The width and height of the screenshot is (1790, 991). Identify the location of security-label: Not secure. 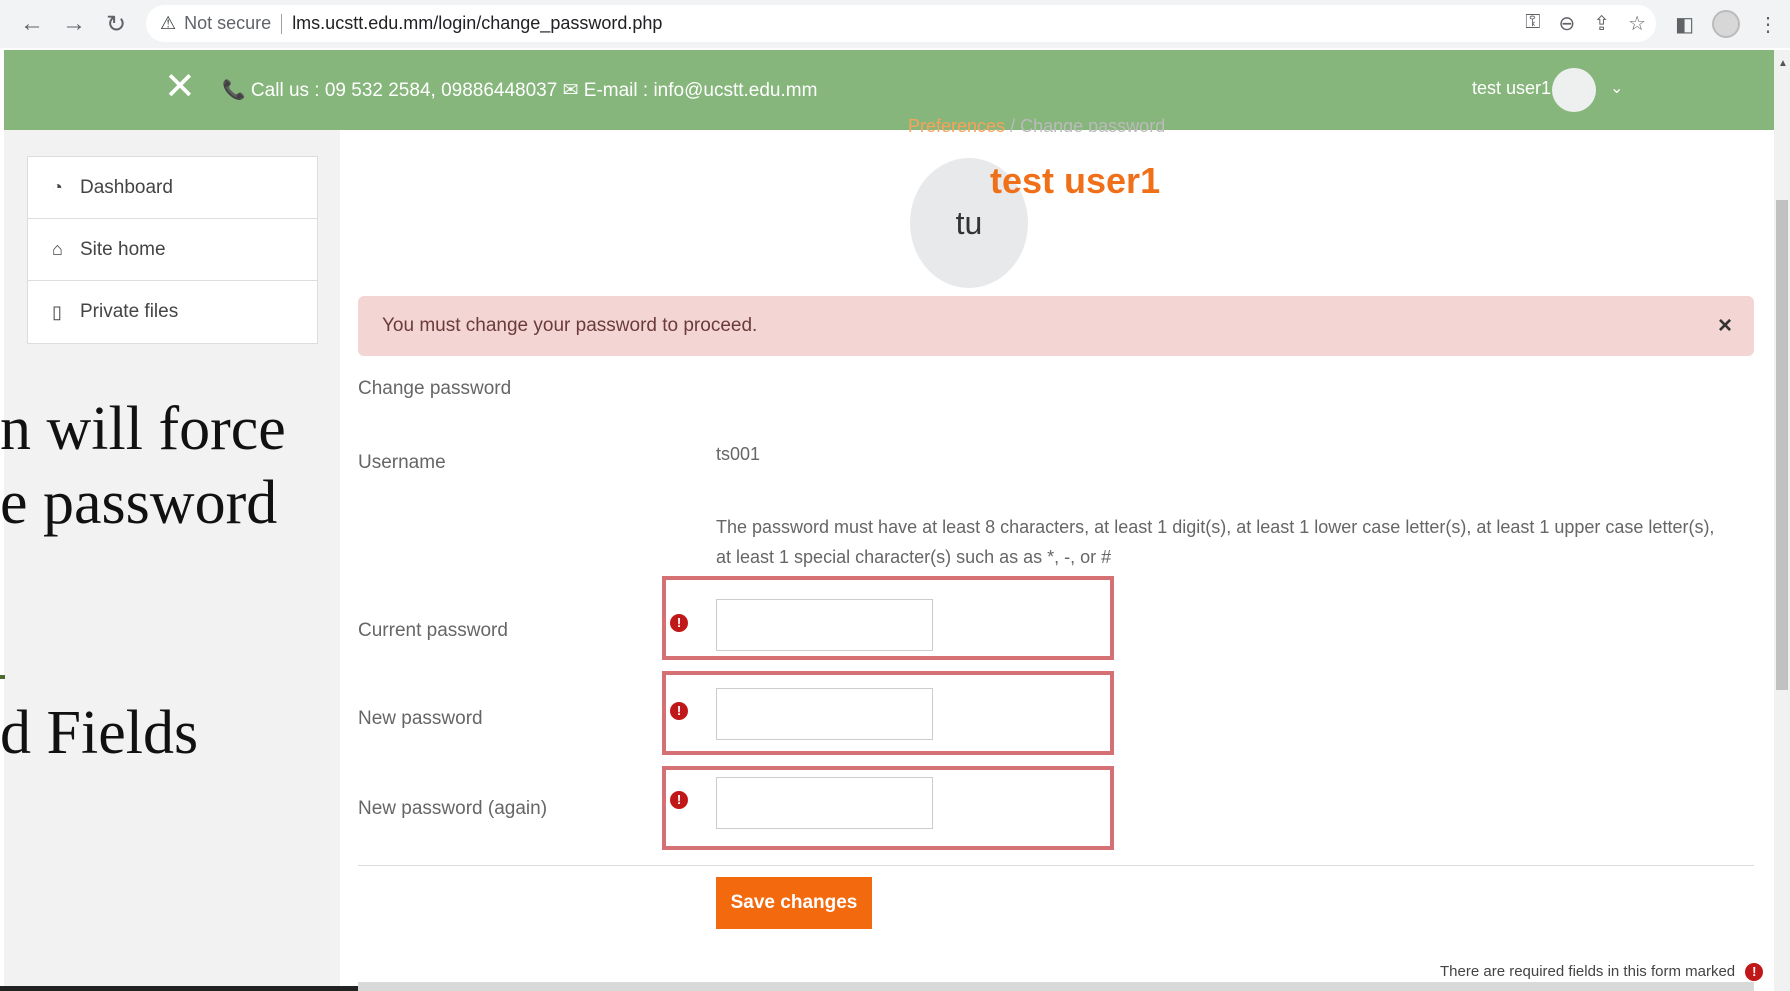
(228, 23).